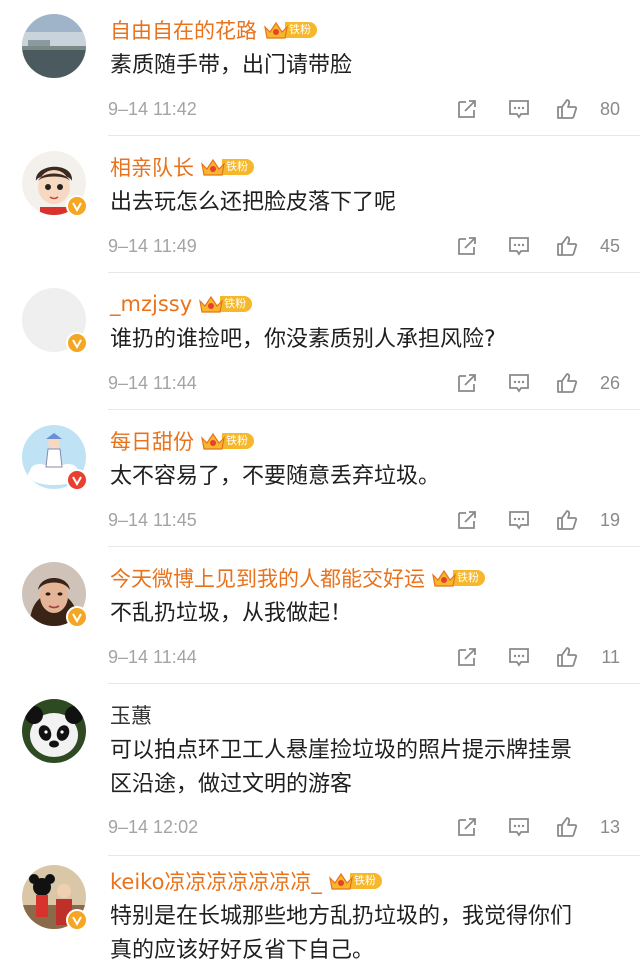  What do you see at coordinates (231, 613) in the screenshot?
I see `comment-text: 不乱扔垃圾，从我做起！` at bounding box center [231, 613].